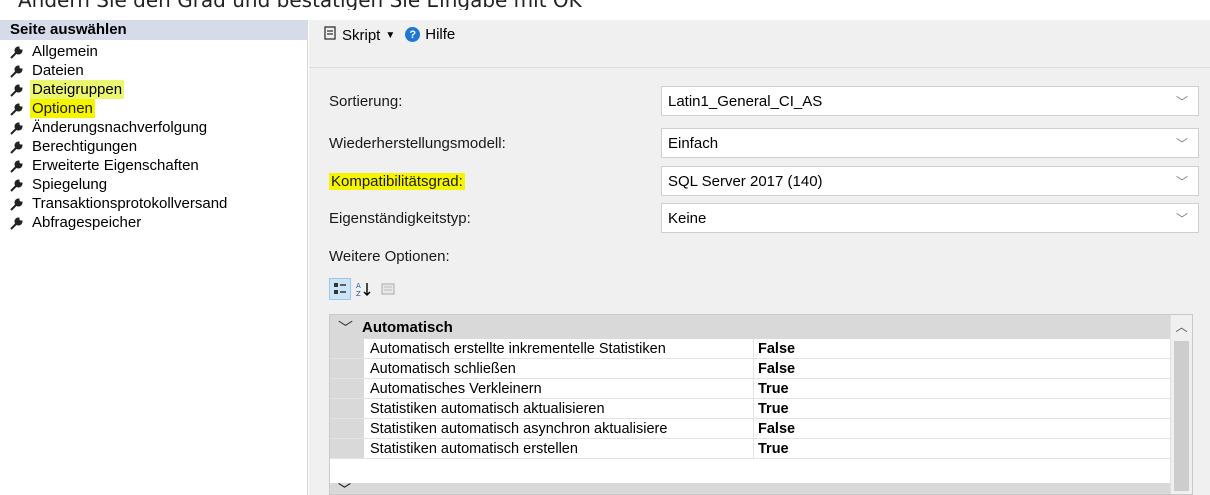 The height and width of the screenshot is (495, 1210). Describe the element at coordinates (70, 184) in the screenshot. I see `sidebar-item-label: Spiegelung` at that location.